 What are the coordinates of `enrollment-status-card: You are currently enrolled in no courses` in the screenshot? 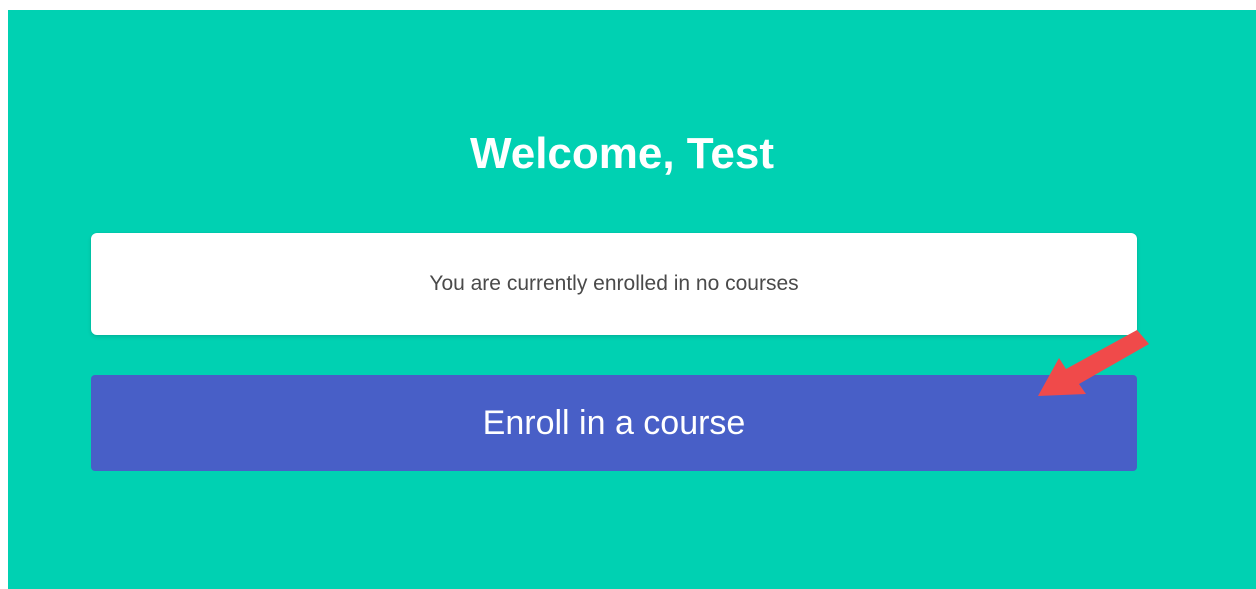 It's located at (614, 284).